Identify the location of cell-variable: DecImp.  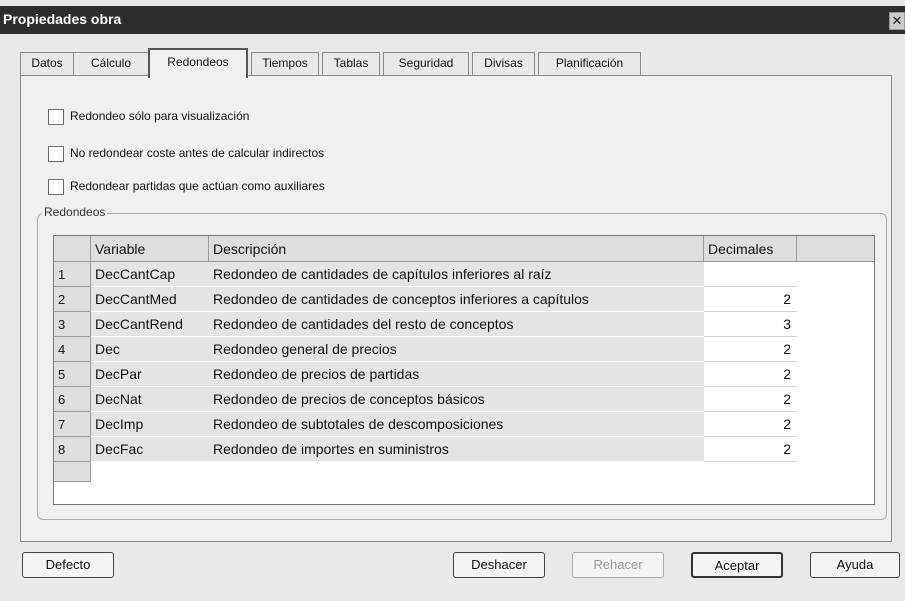
(150, 424).